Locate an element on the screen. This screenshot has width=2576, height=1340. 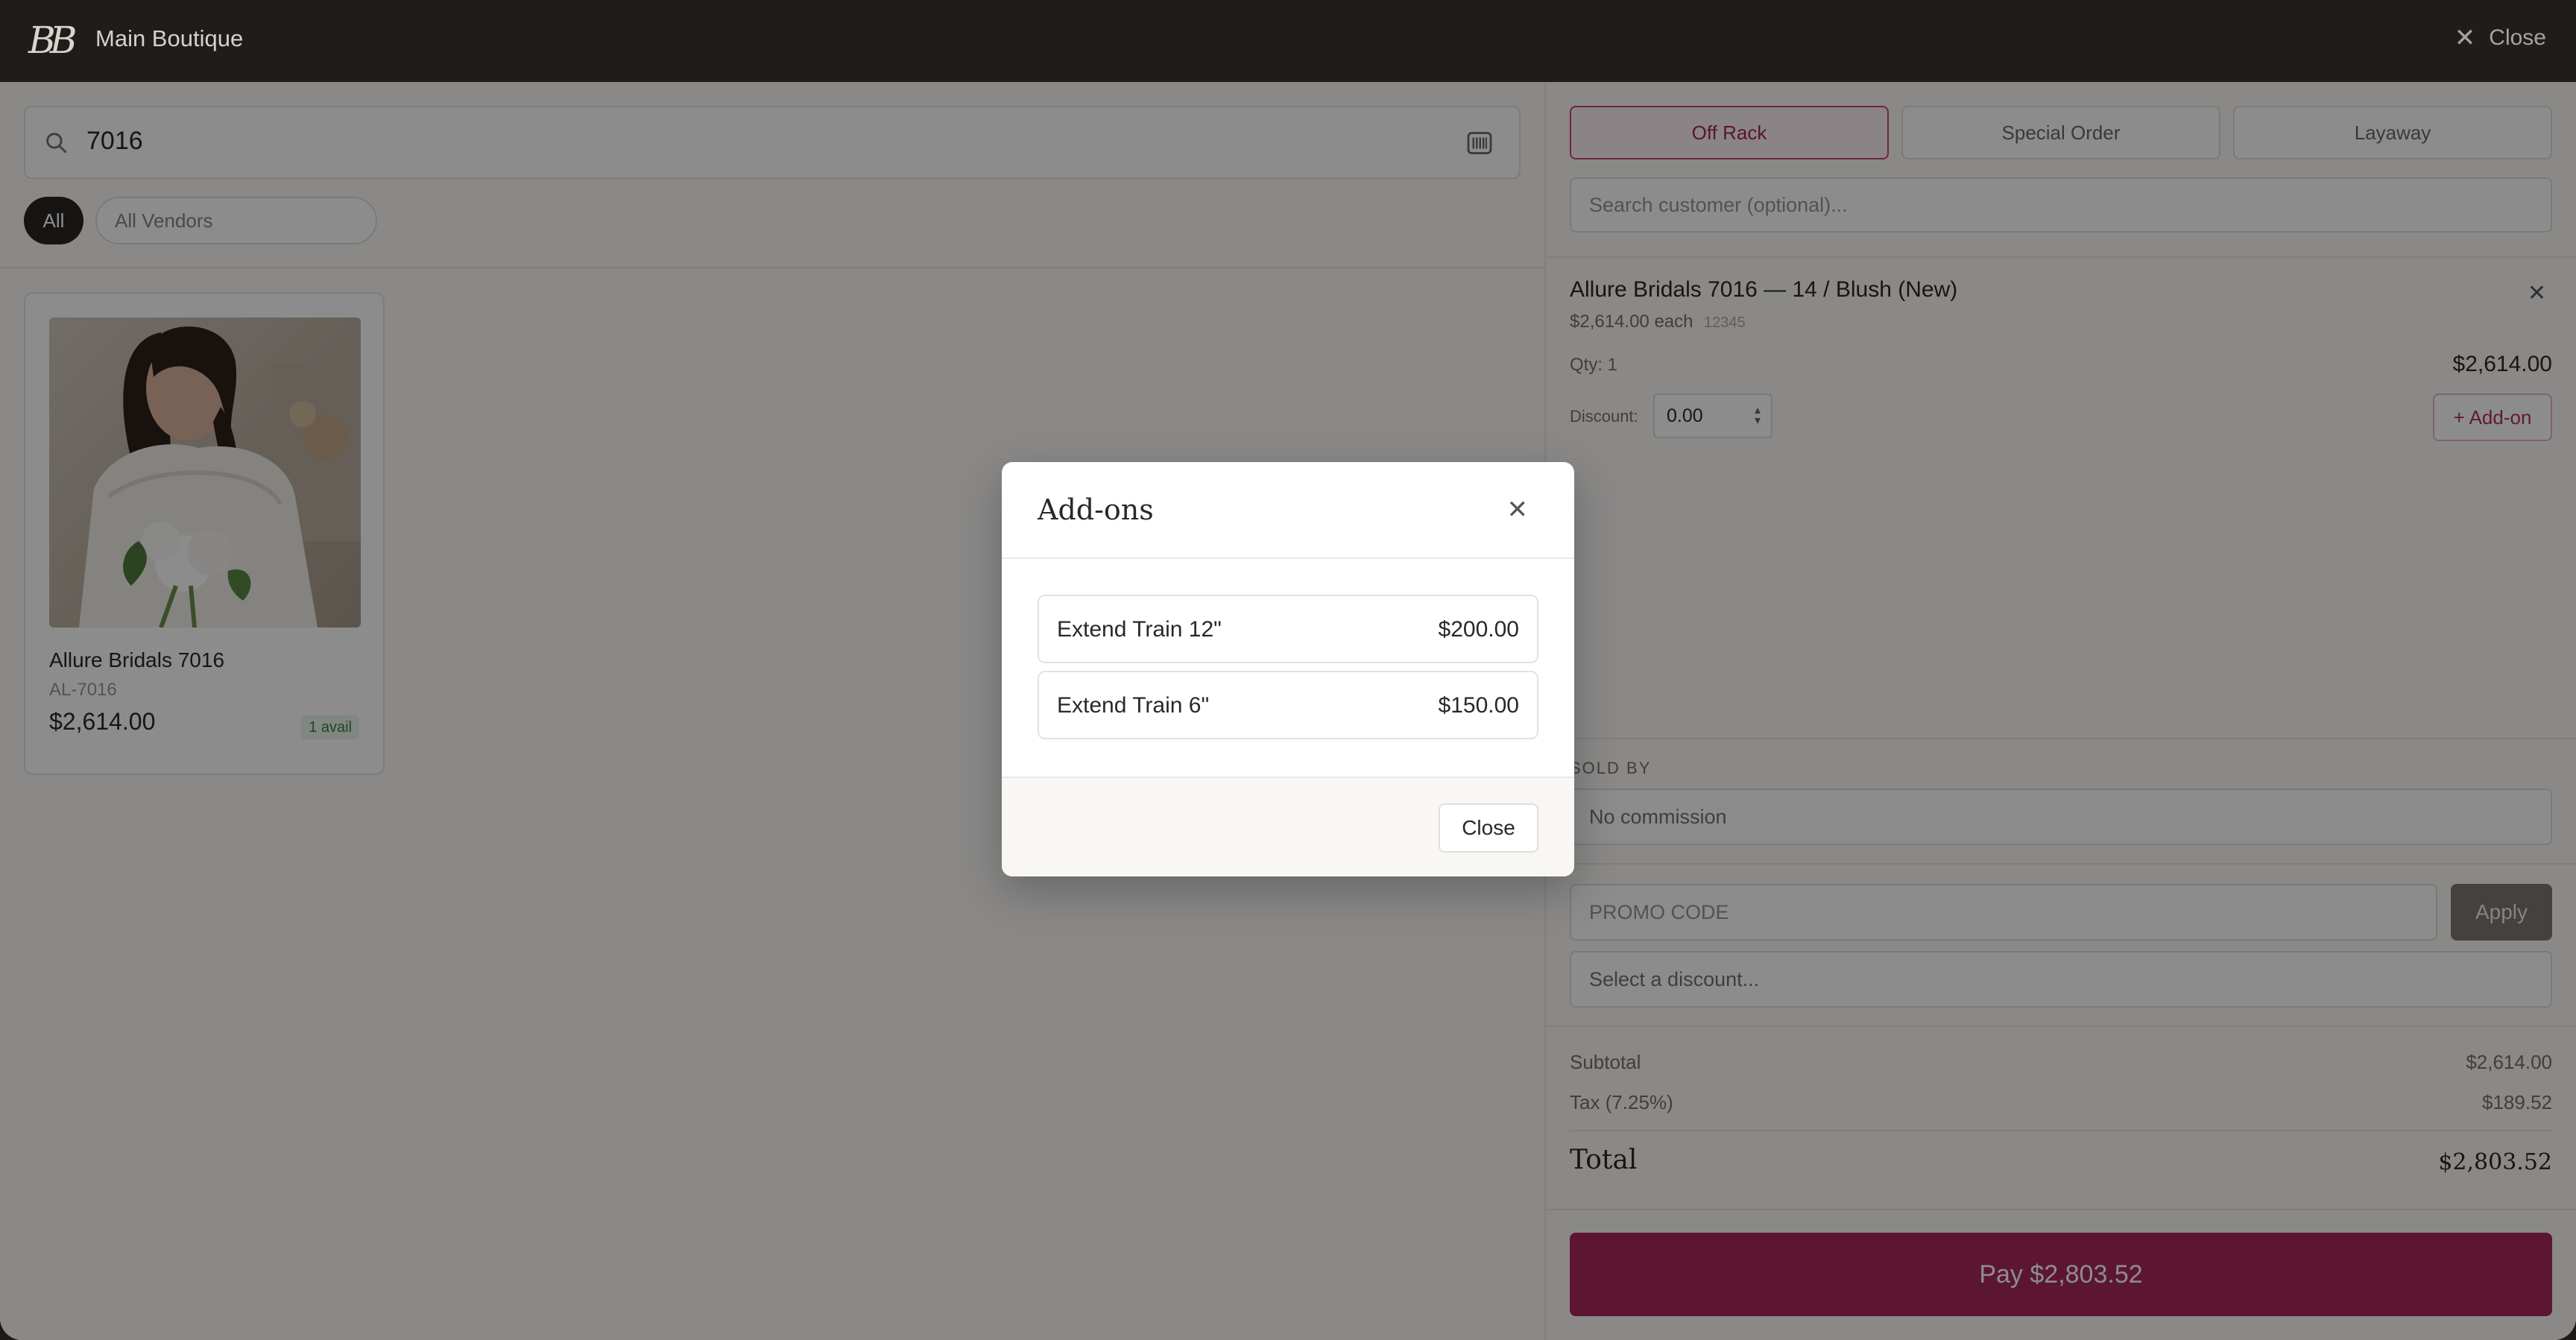
top-close-button: ✕ Close is located at coordinates (2500, 38).